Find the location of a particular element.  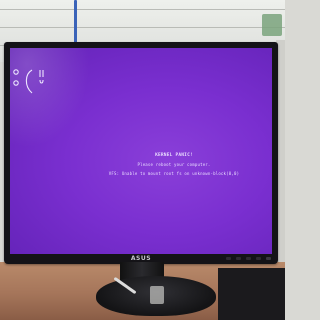

panic-line-reboot: Please reboot your computer. is located at coordinates (174, 164).